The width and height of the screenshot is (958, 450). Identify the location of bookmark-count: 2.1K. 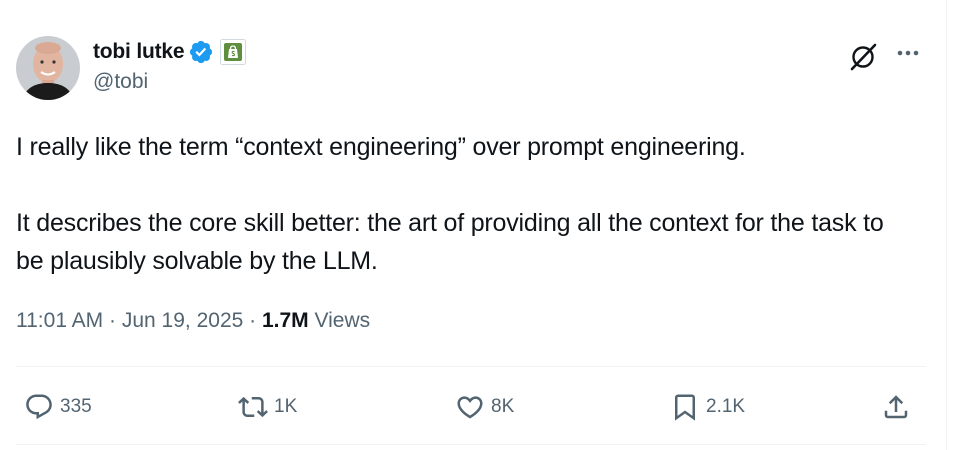
(726, 406).